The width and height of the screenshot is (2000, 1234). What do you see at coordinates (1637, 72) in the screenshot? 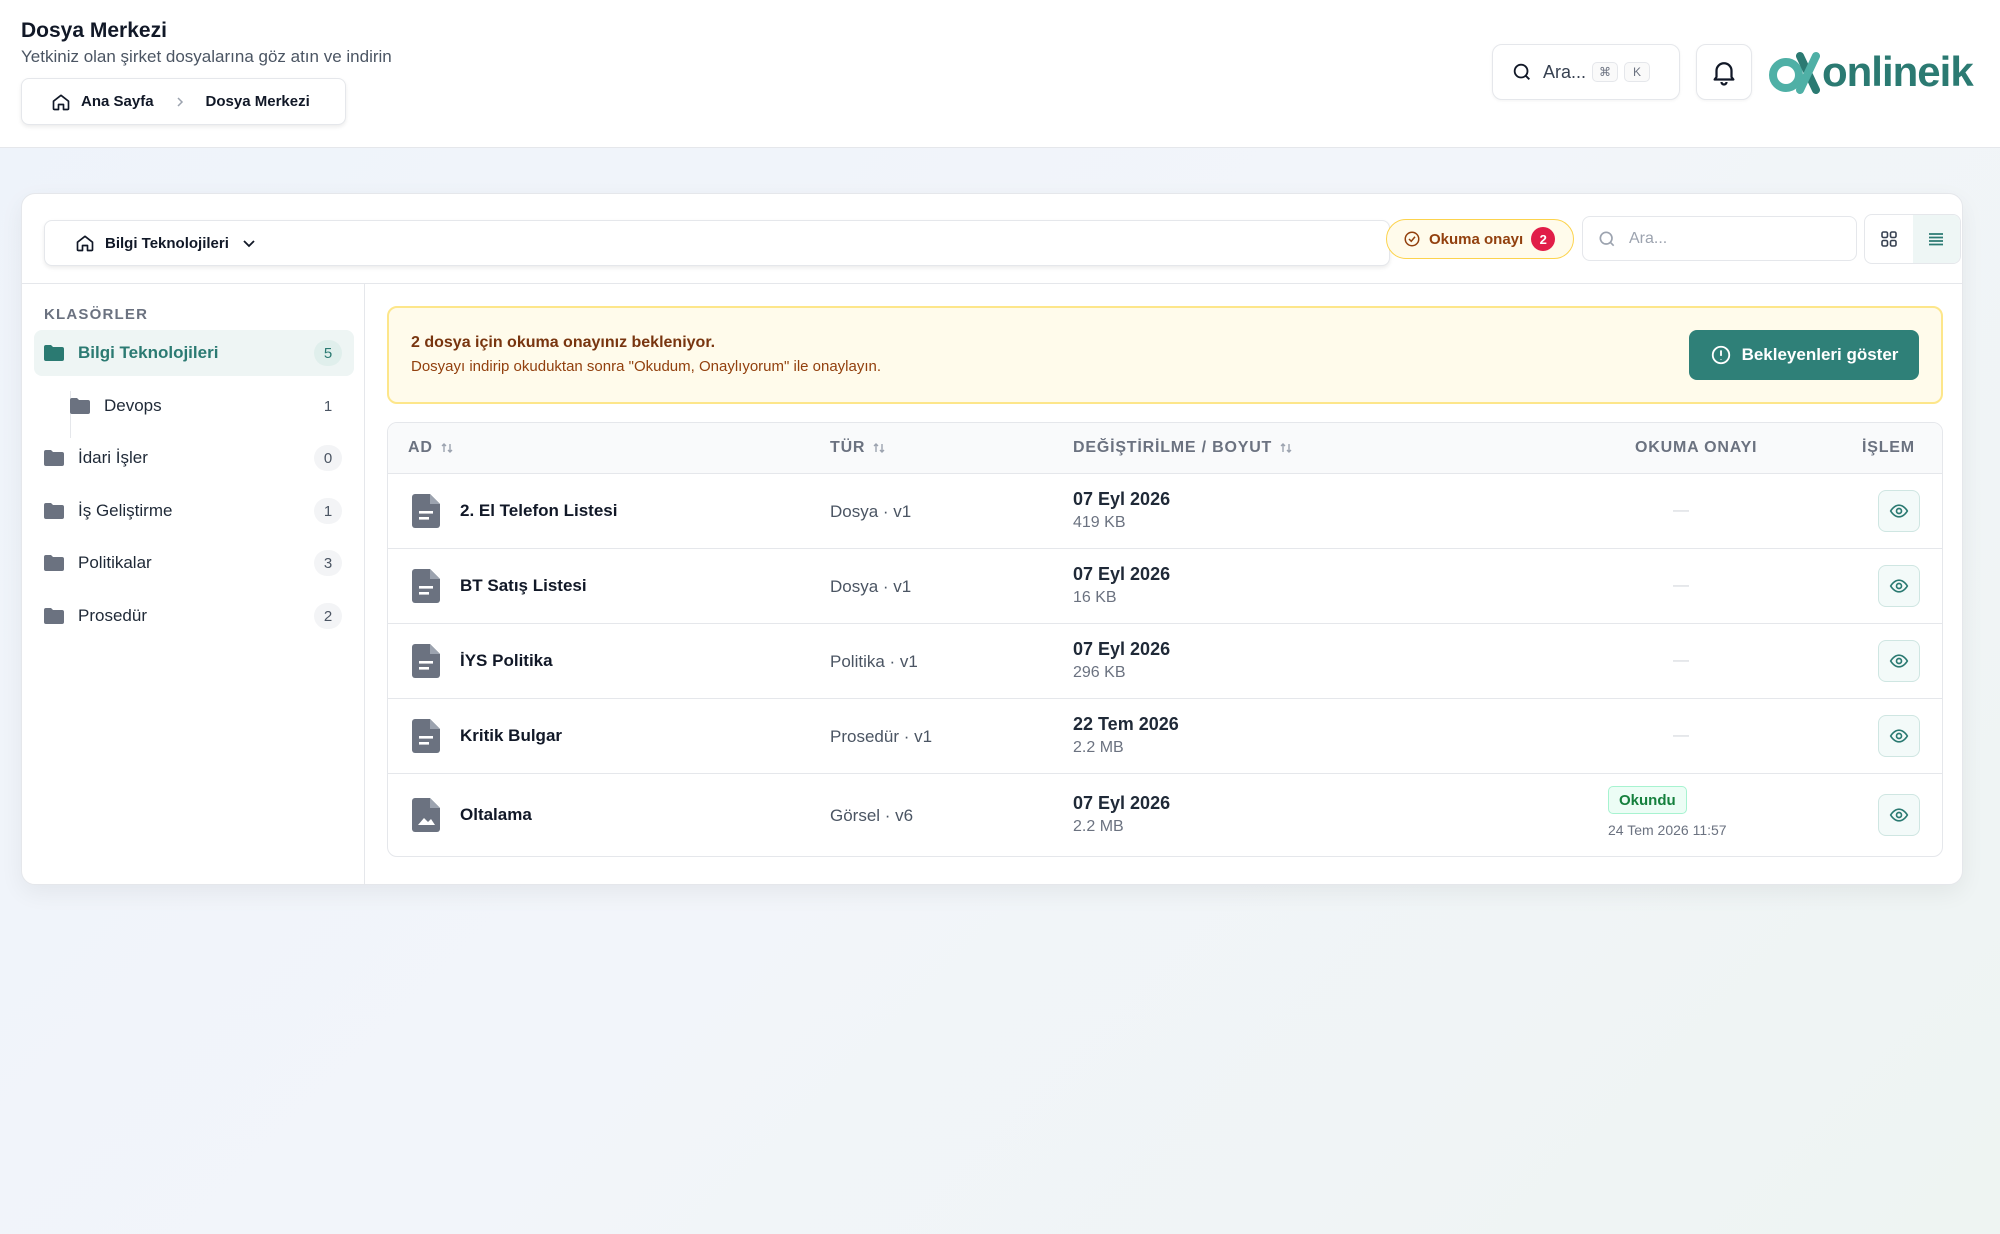
I see `shortcut-key-k: K` at bounding box center [1637, 72].